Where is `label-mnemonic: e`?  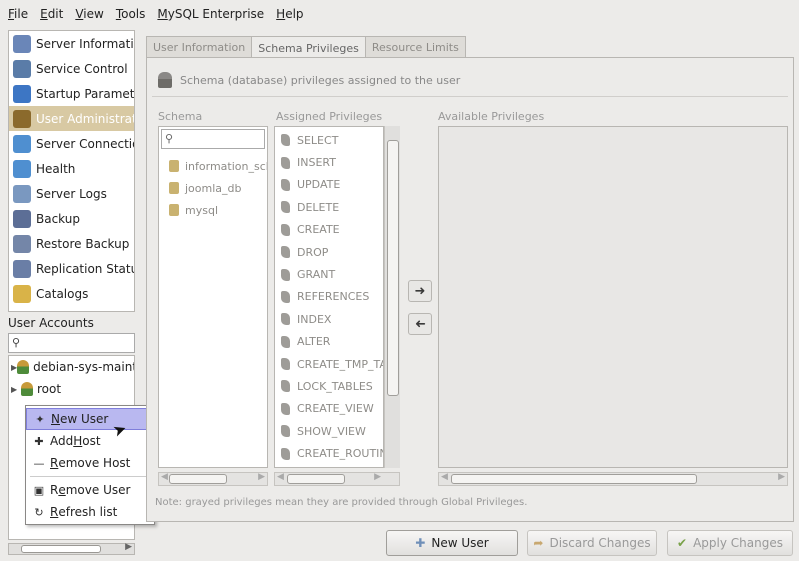 label-mnemonic: e is located at coordinates (62, 490).